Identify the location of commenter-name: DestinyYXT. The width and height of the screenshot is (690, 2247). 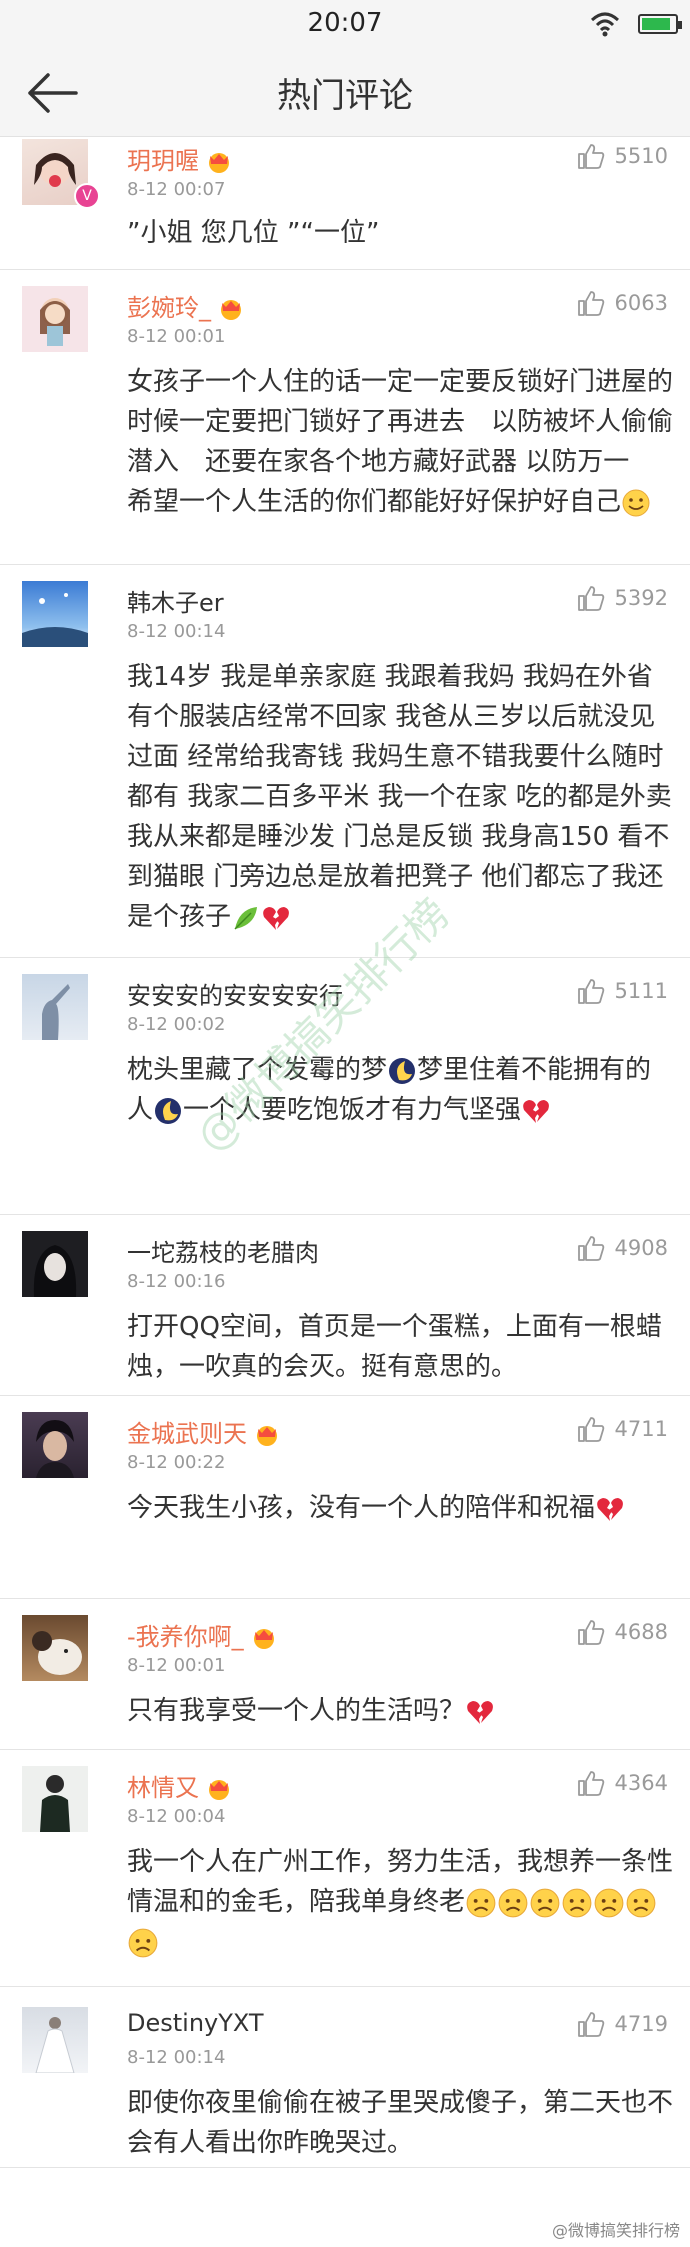
(195, 2023).